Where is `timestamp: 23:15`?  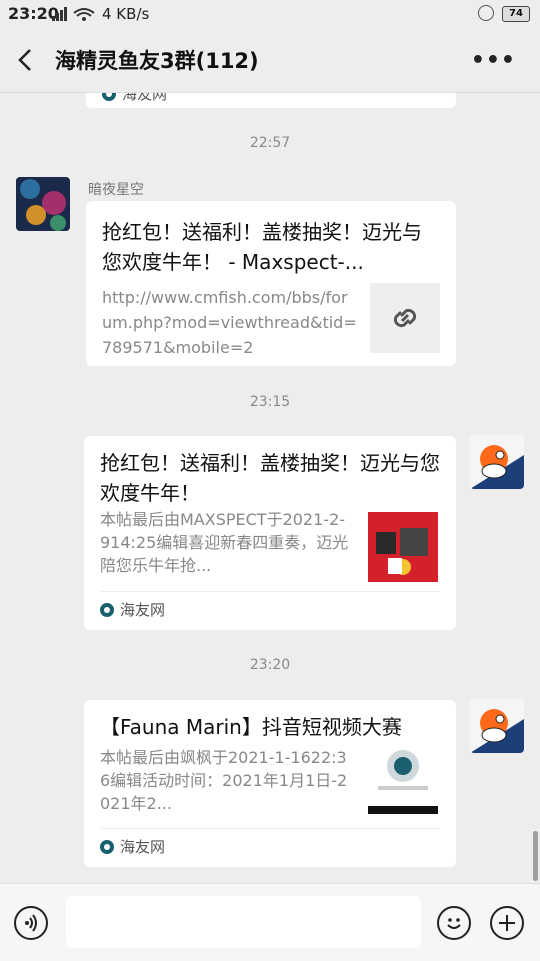 timestamp: 23:15 is located at coordinates (270, 402).